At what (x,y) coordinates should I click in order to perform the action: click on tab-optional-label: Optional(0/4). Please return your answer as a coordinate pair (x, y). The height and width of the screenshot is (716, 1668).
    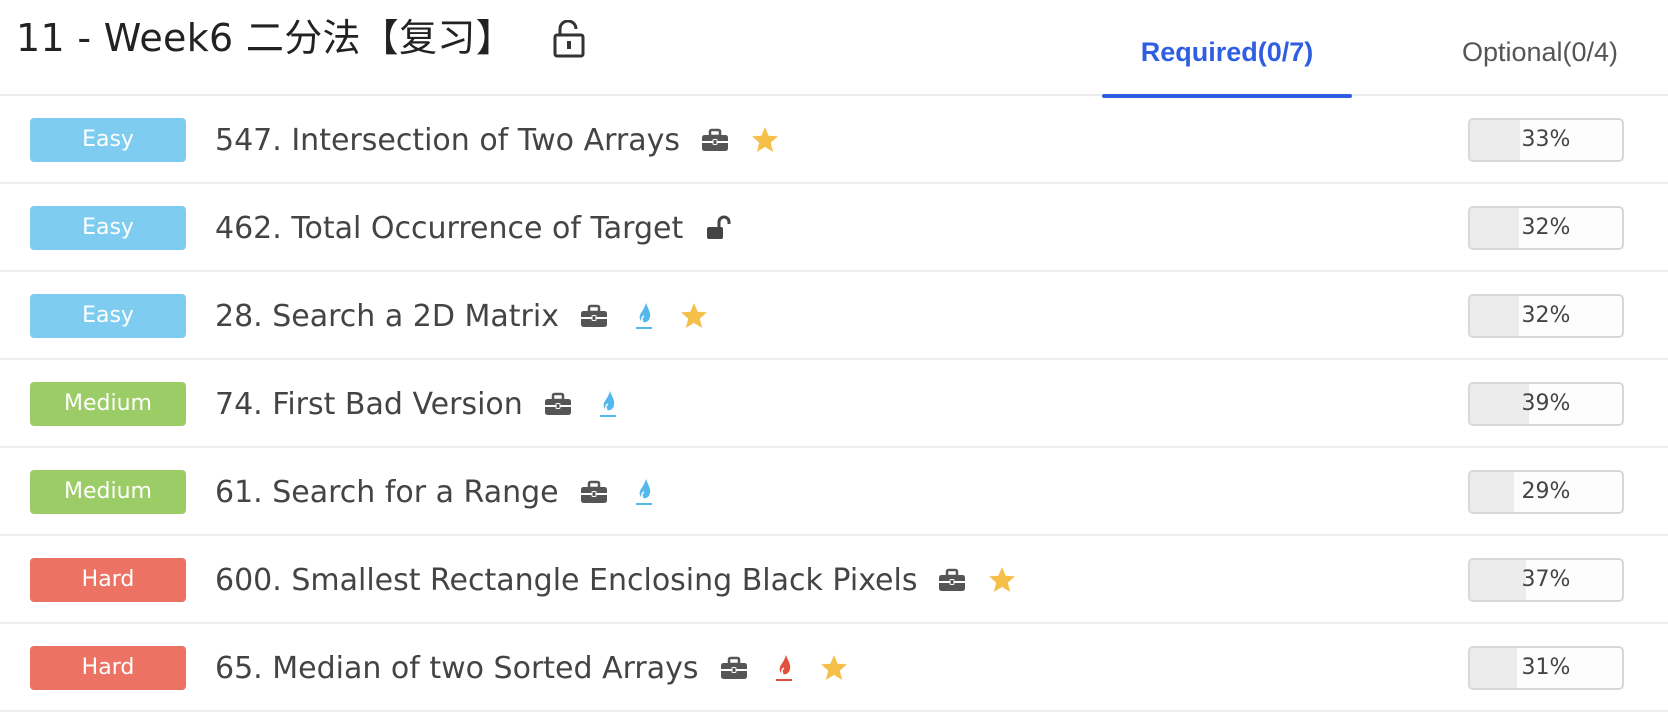
    Looking at the image, I should click on (1540, 52).